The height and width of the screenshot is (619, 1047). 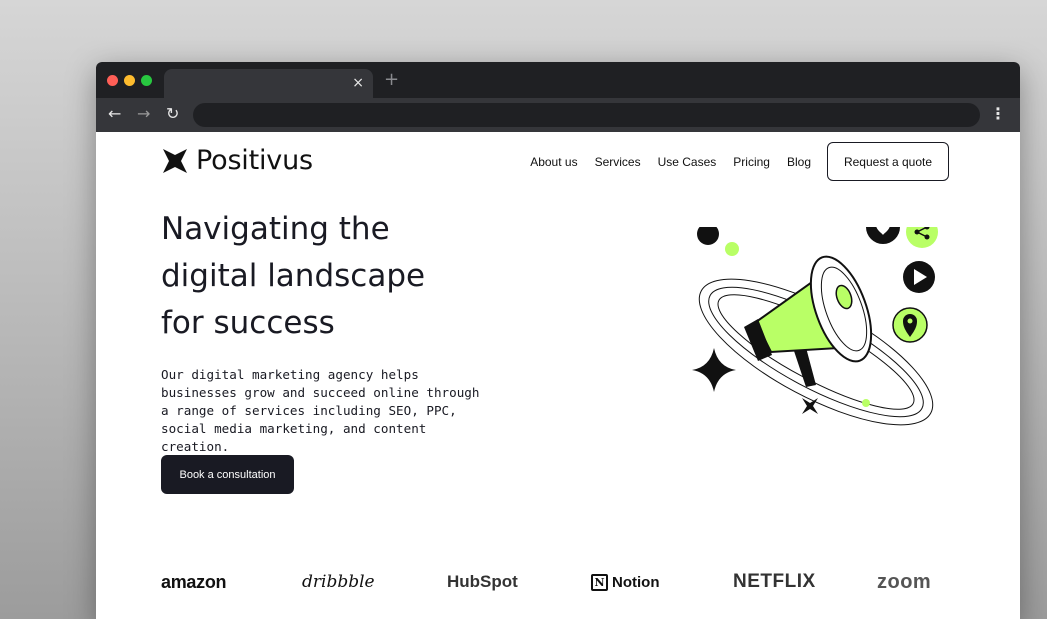 I want to click on back-arrow-icon: ←, so click(x=114, y=114).